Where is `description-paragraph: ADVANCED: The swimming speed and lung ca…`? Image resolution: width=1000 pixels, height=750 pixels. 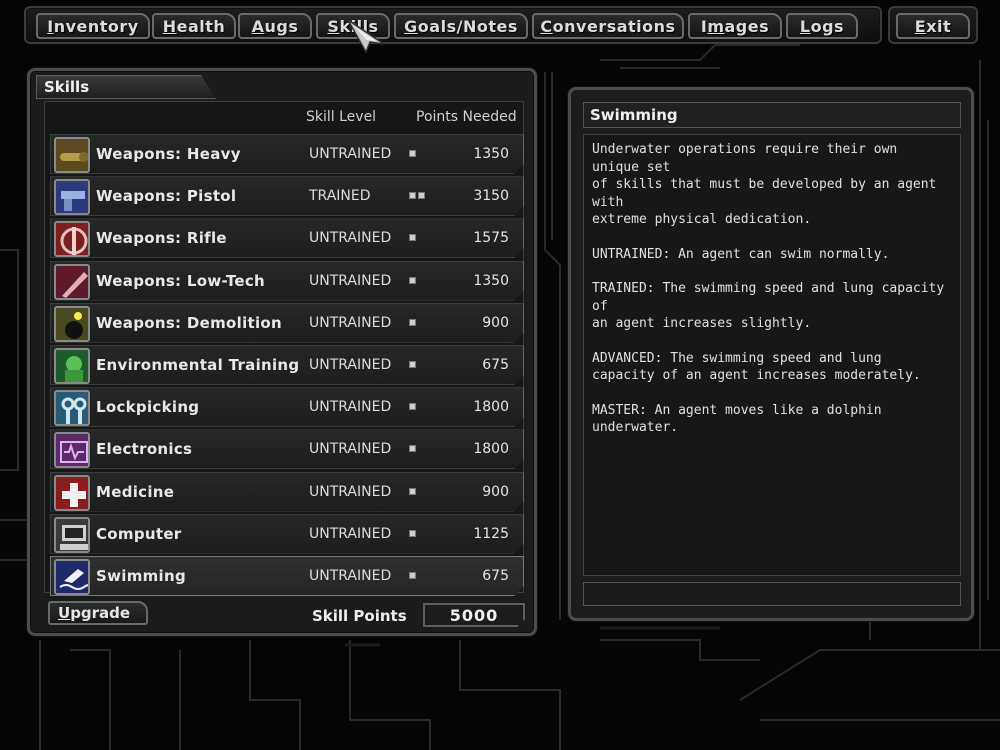 description-paragraph: ADVANCED: The swimming speed and lung ca… is located at coordinates (756, 367).